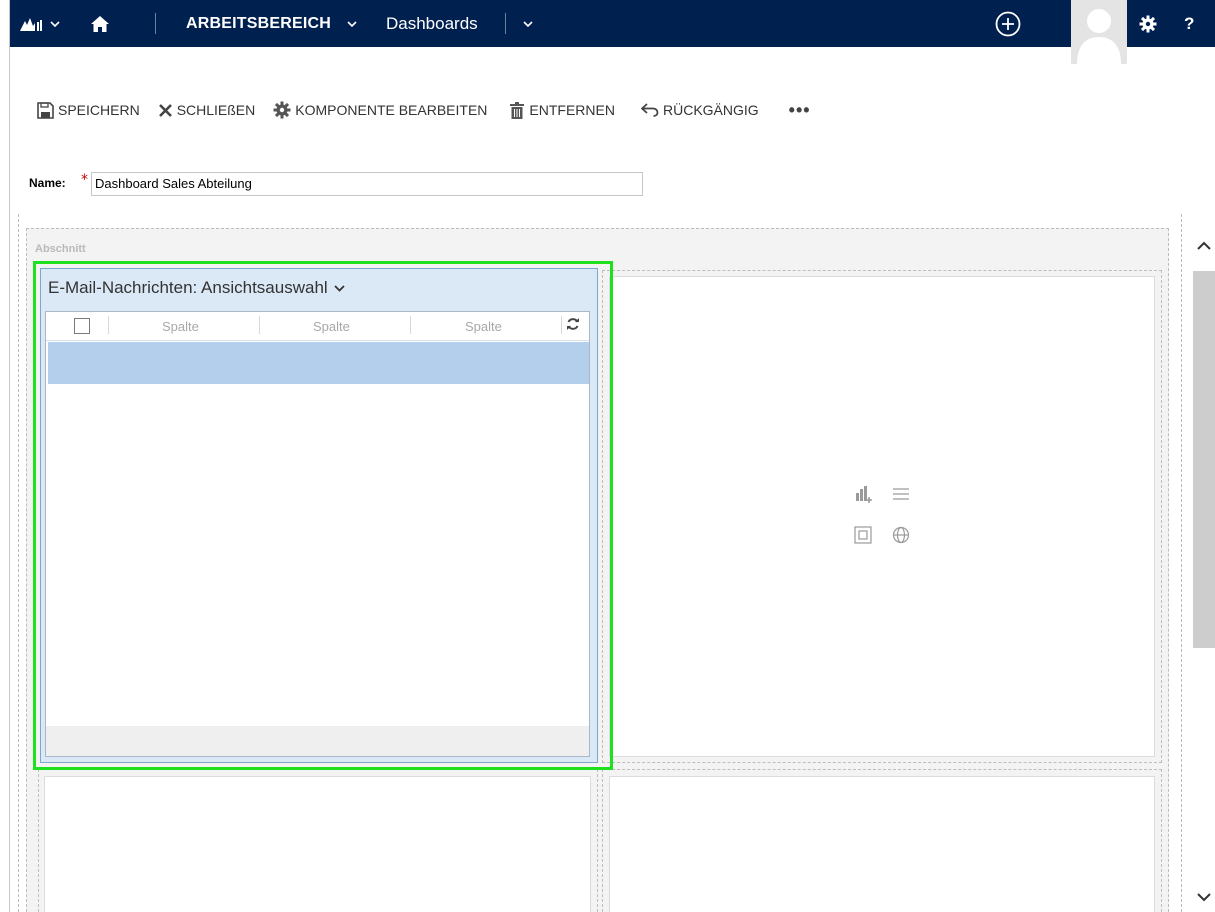 The height and width of the screenshot is (912, 1215). What do you see at coordinates (391, 110) in the screenshot?
I see `edit-component-label: KOMPONENTE BEARBEITEN` at bounding box center [391, 110].